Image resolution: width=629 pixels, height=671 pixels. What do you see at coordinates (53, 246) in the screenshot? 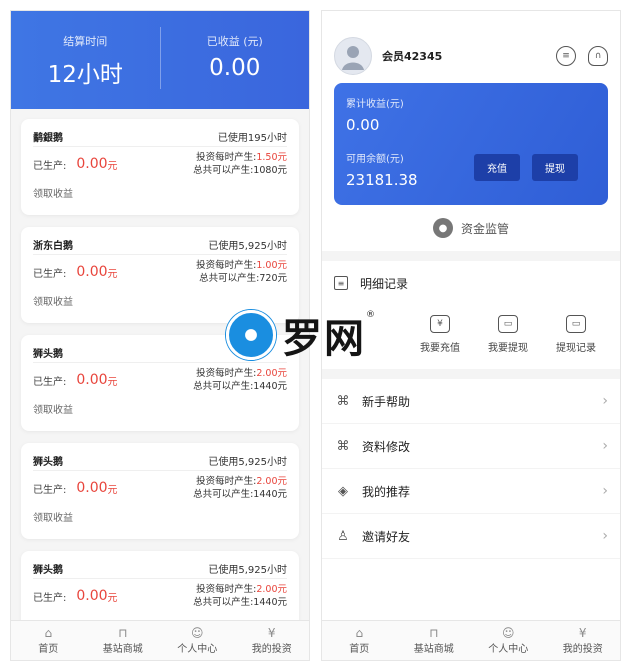
I see `product-name: 浙东白鹅` at bounding box center [53, 246].